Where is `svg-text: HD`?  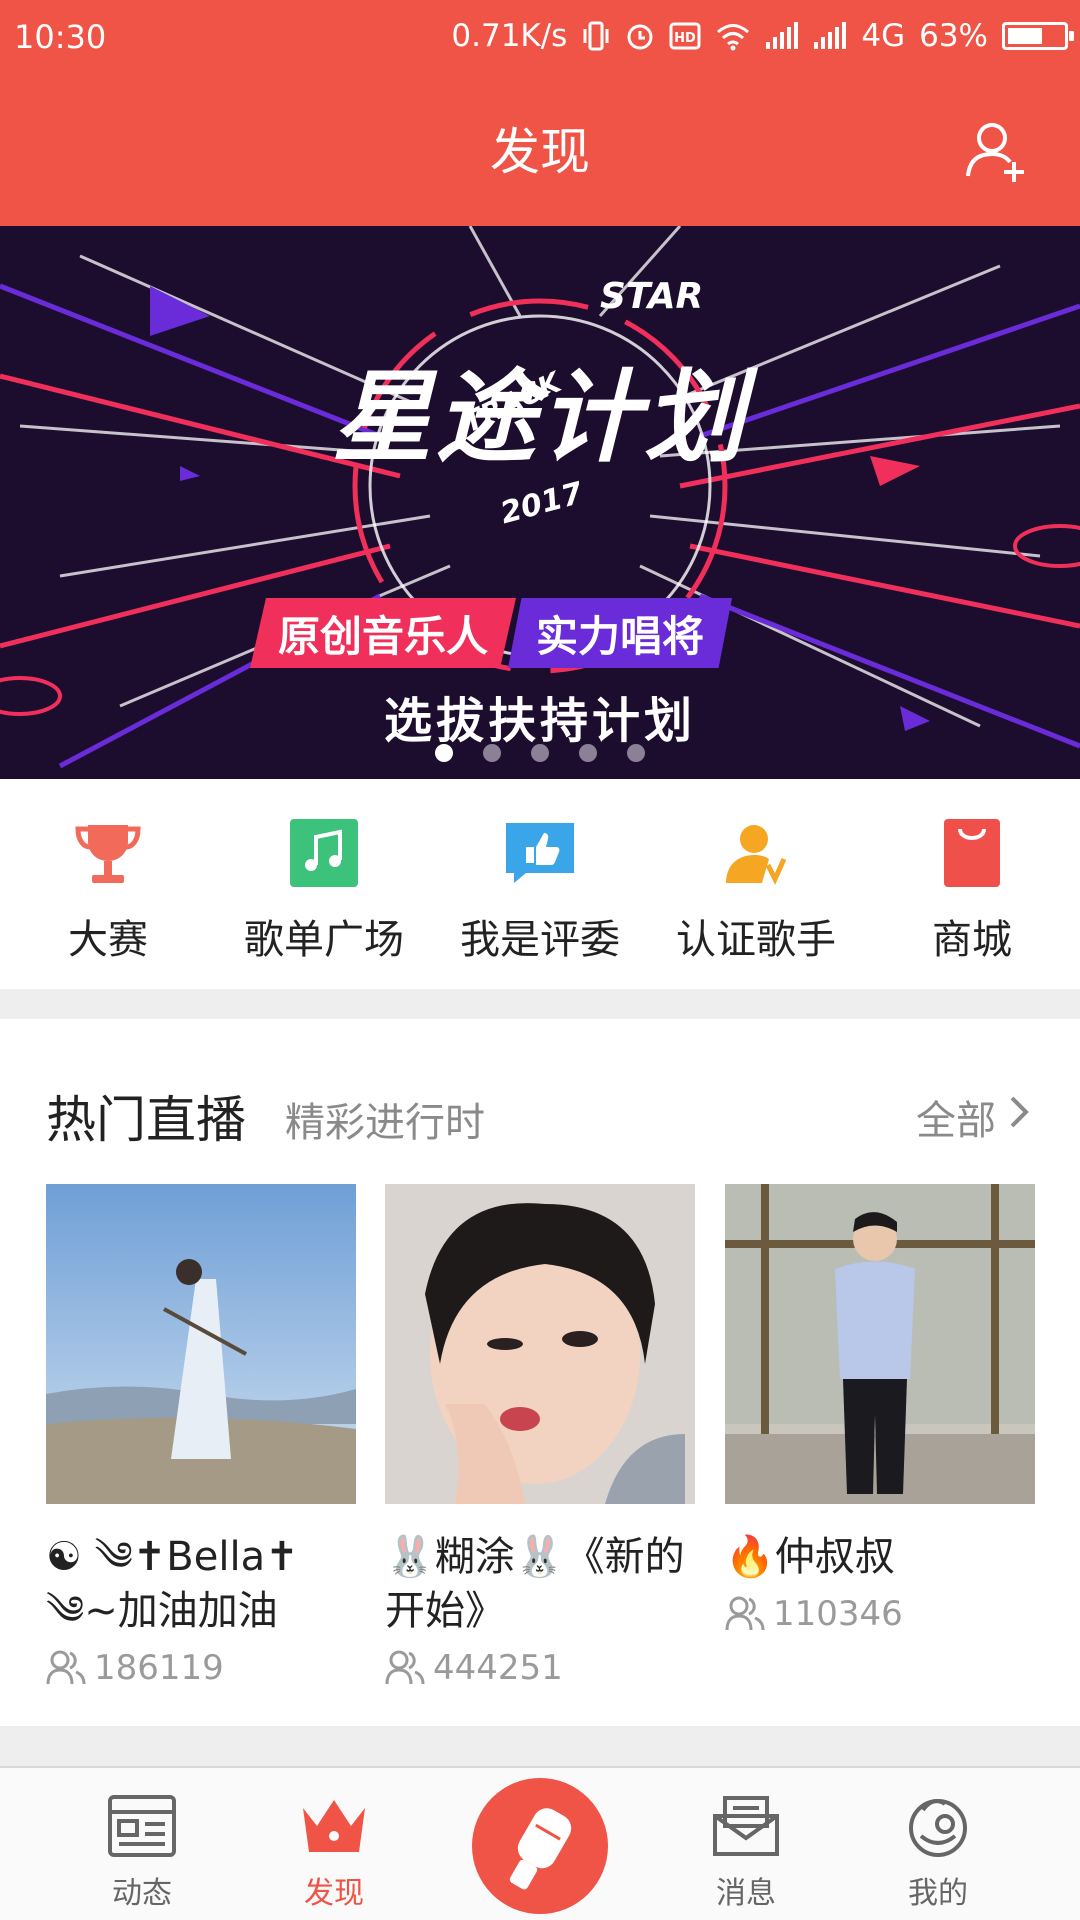 svg-text: HD is located at coordinates (686, 38).